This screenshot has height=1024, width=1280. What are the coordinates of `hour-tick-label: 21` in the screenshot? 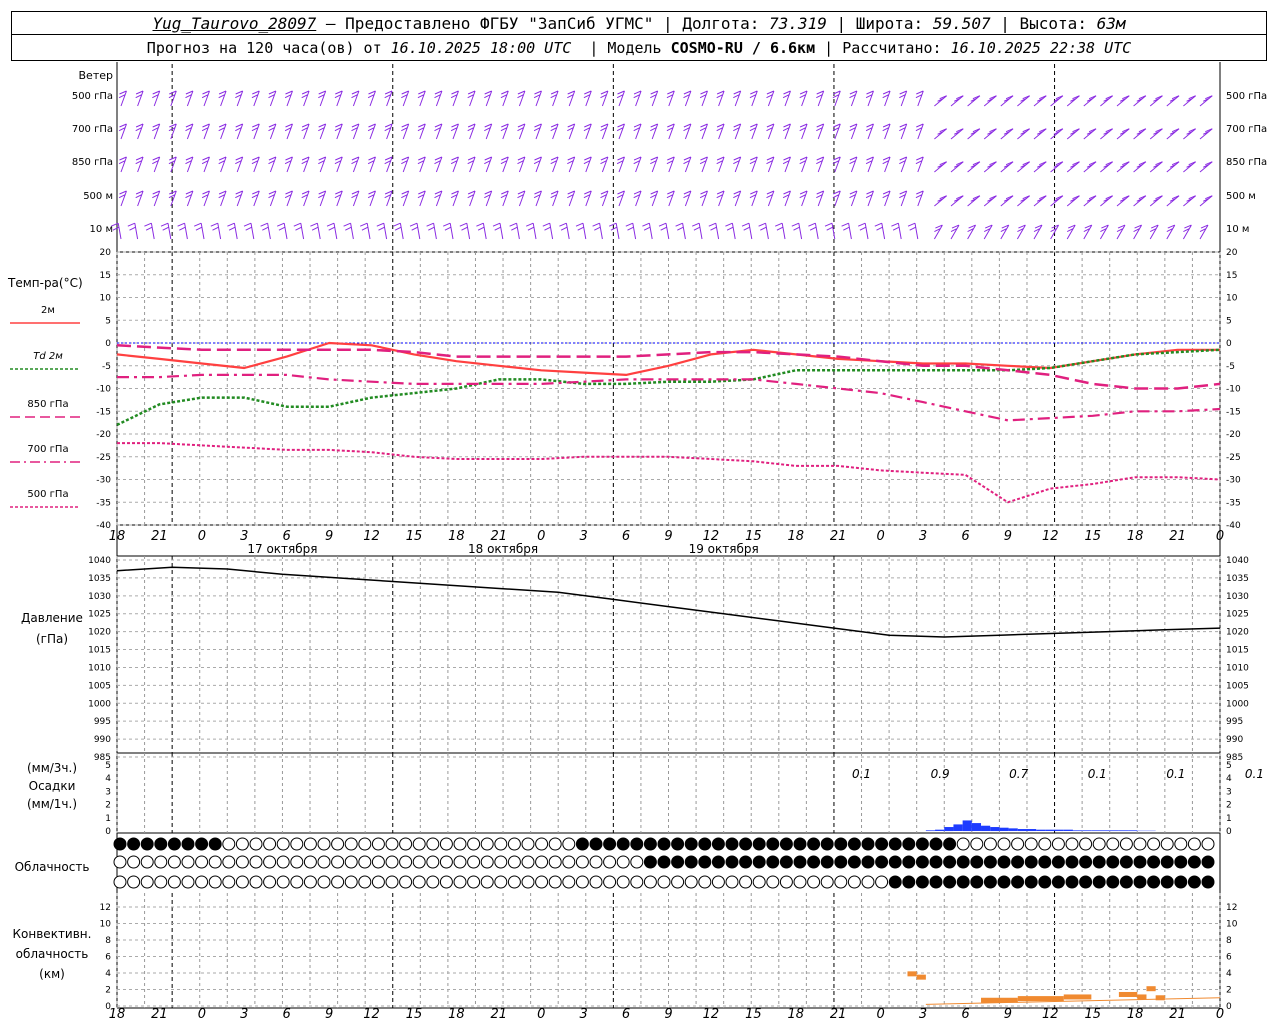 It's located at (159, 1014).